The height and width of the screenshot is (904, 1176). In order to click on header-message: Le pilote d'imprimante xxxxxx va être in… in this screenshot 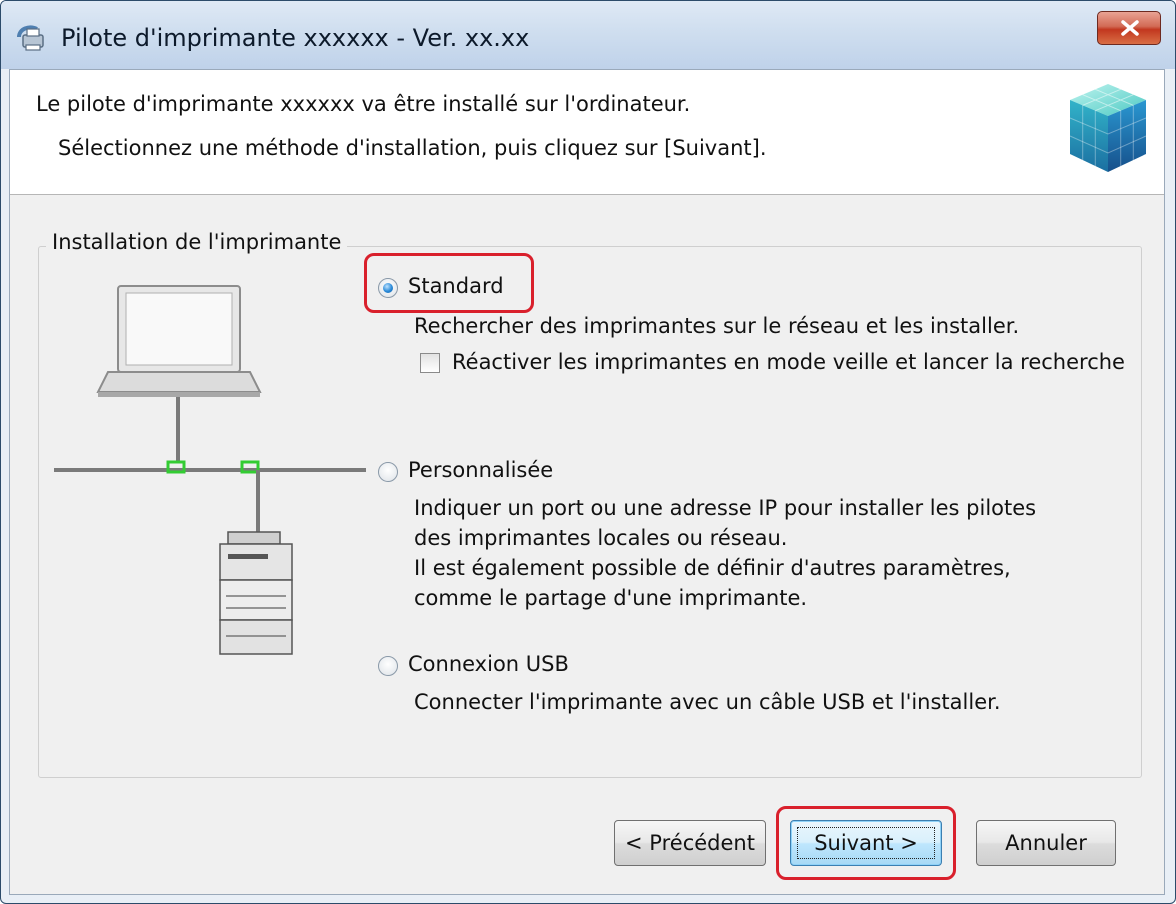, I will do `click(363, 104)`.